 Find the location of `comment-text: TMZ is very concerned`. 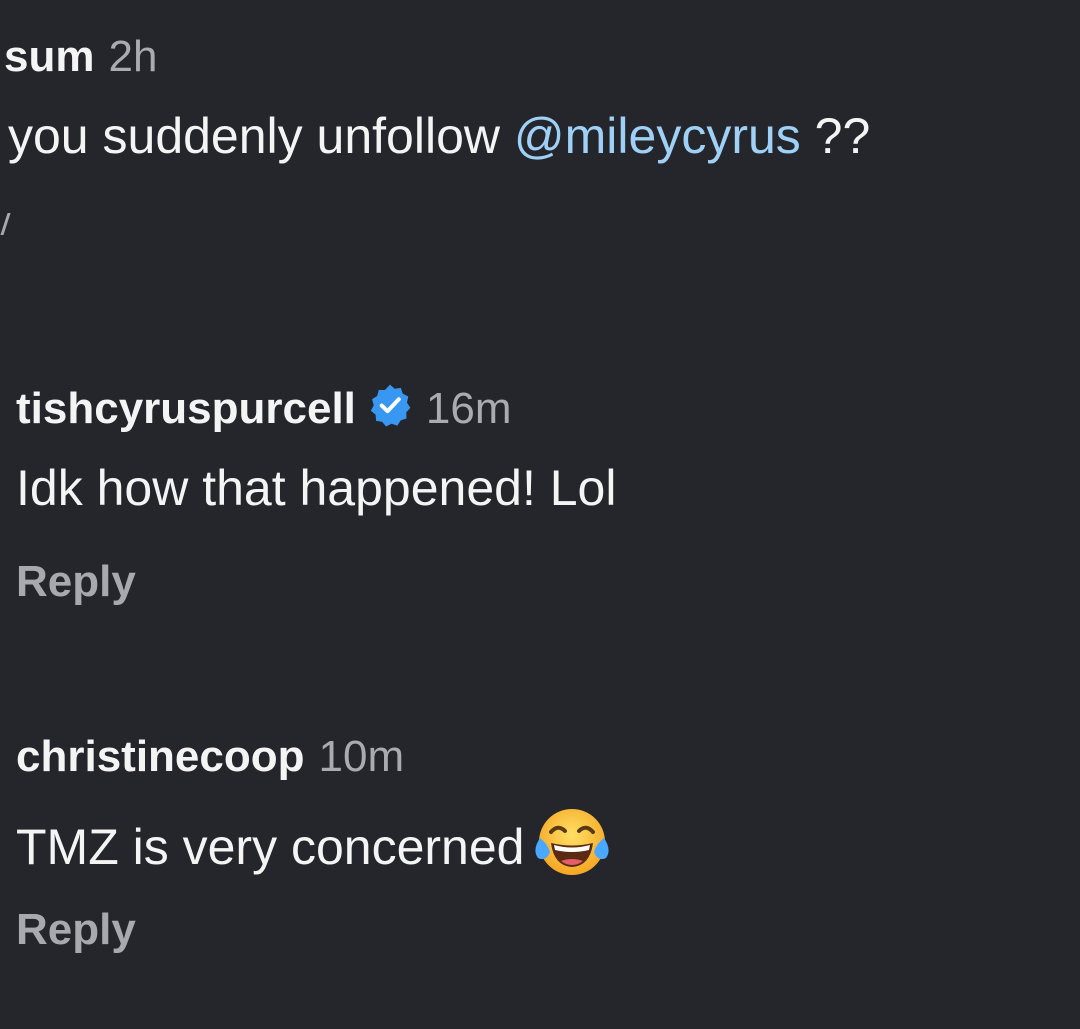

comment-text: TMZ is very concerned is located at coordinates (313, 848).